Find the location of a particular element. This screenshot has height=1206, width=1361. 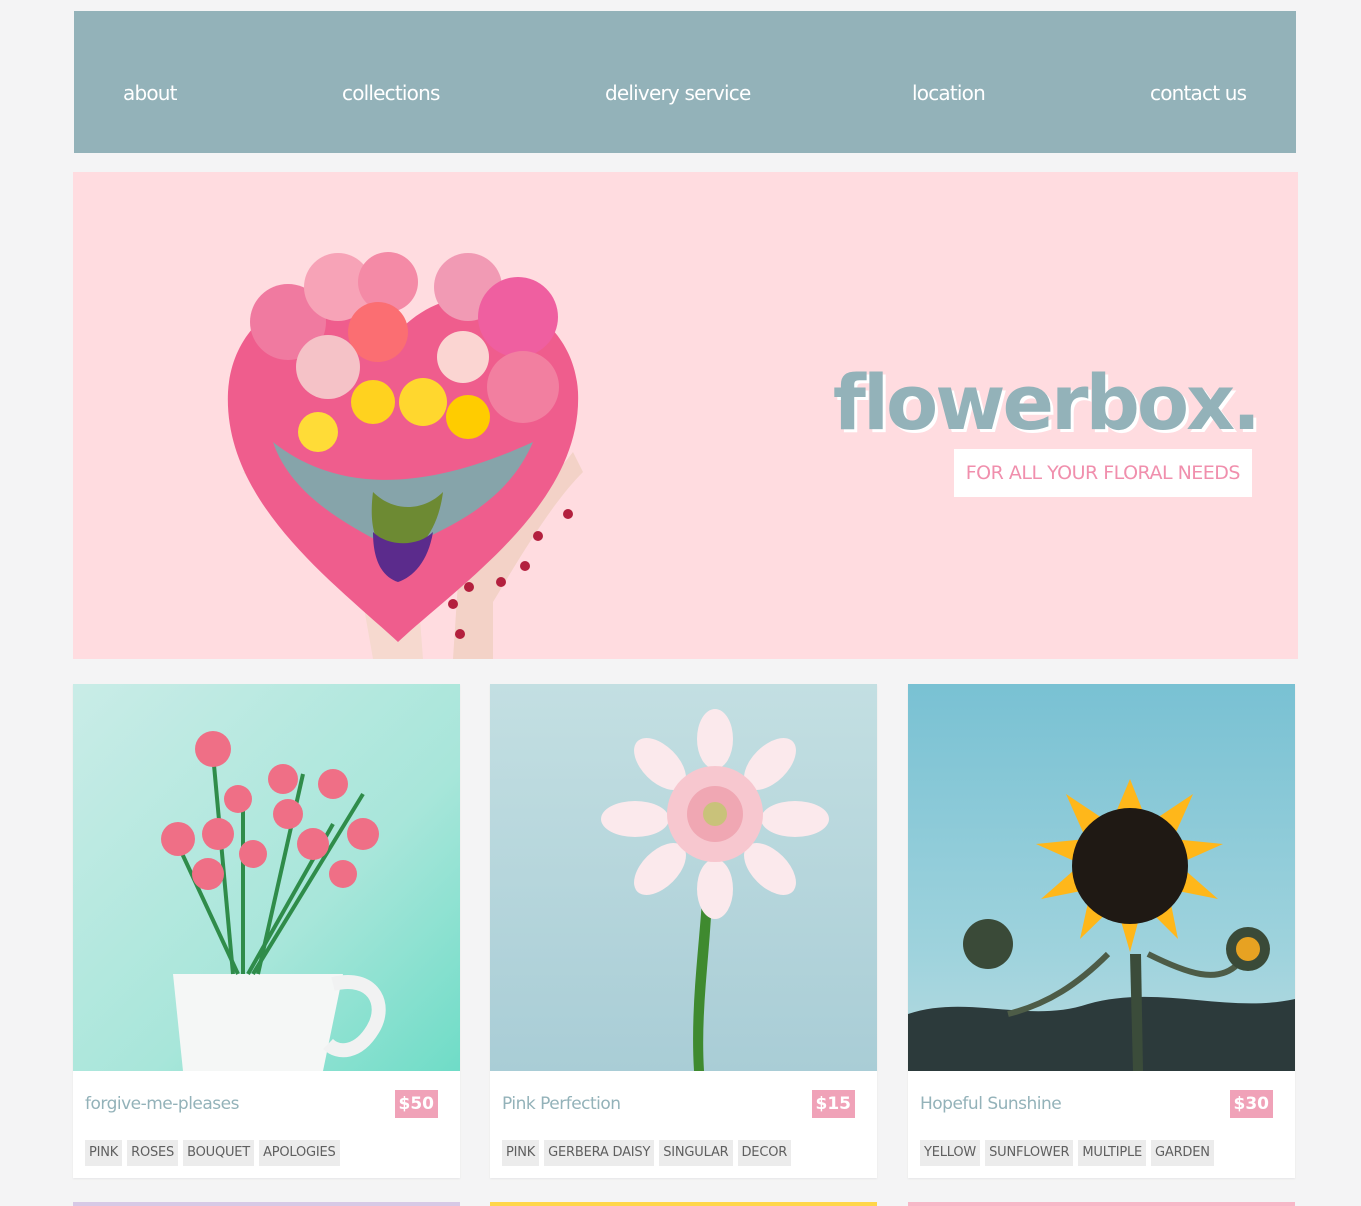

price-badge: $50 is located at coordinates (416, 1104).